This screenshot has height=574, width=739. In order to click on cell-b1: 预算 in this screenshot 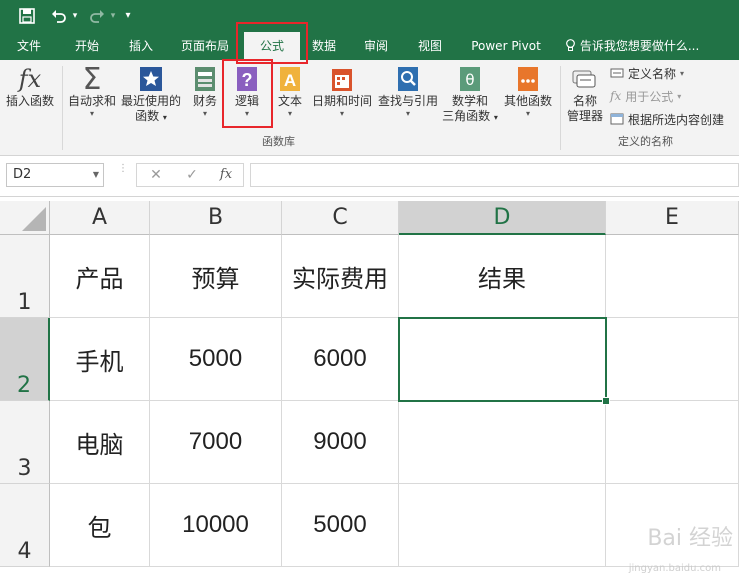, I will do `click(216, 276)`.